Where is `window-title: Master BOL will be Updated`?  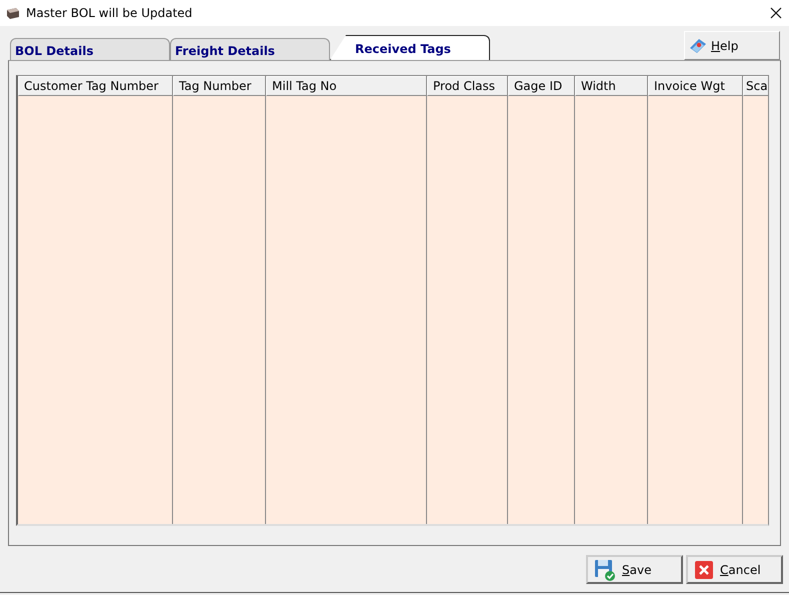
window-title: Master BOL will be Updated is located at coordinates (110, 13).